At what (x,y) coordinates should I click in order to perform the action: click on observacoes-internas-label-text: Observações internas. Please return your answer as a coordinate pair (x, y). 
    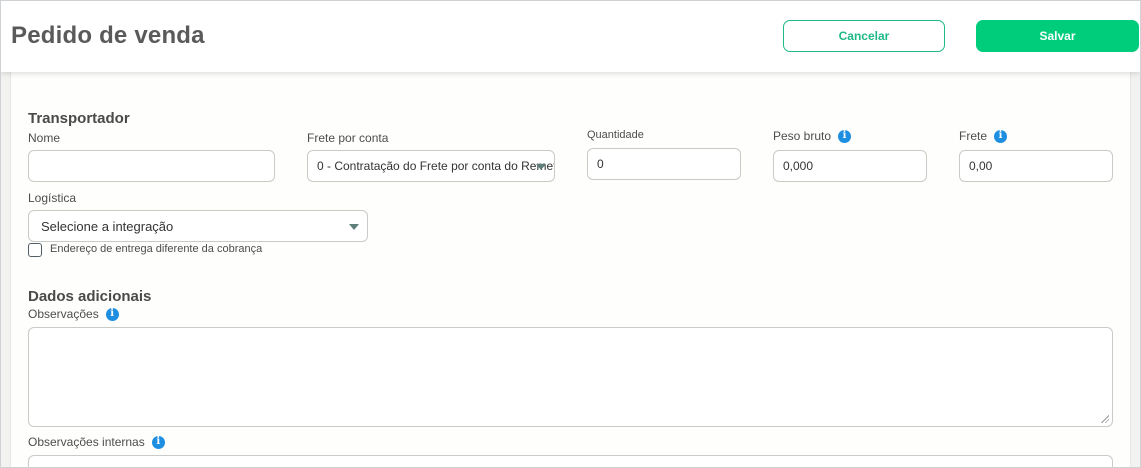
    Looking at the image, I should click on (86, 442).